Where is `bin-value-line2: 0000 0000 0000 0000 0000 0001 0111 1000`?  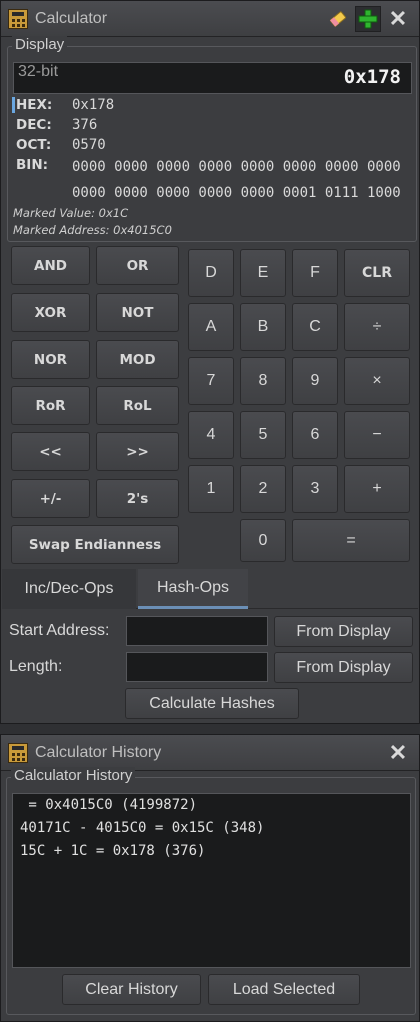
bin-value-line2: 0000 0000 0000 0000 0000 0001 0111 1000 is located at coordinates (236, 193).